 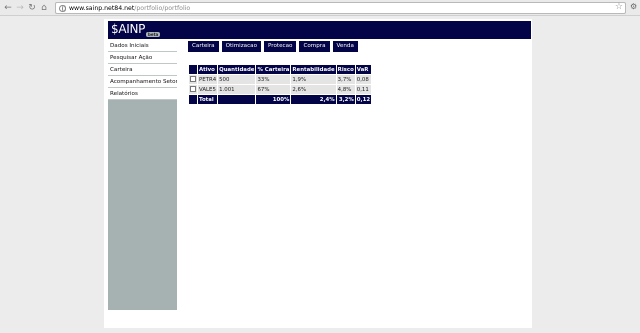 I want to click on carteira-cell: 67%, so click(x=273, y=89).